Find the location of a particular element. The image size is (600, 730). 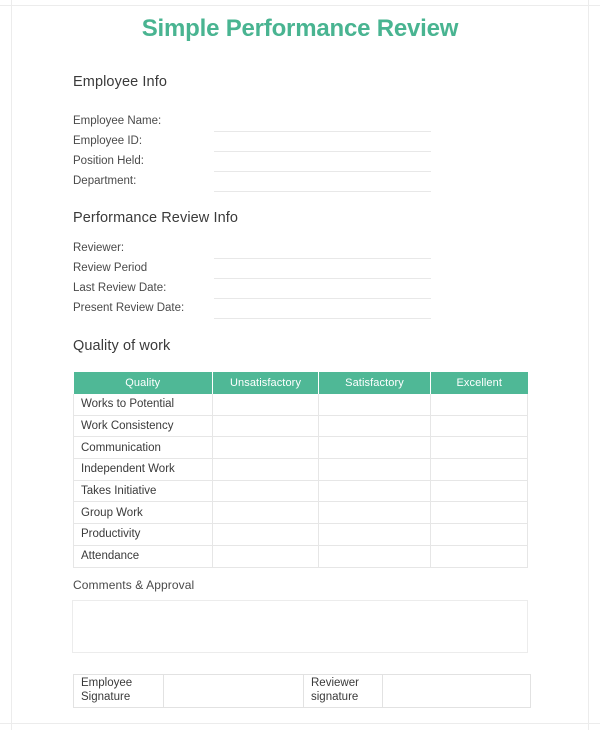

field-label-department: Department: is located at coordinates (105, 181).